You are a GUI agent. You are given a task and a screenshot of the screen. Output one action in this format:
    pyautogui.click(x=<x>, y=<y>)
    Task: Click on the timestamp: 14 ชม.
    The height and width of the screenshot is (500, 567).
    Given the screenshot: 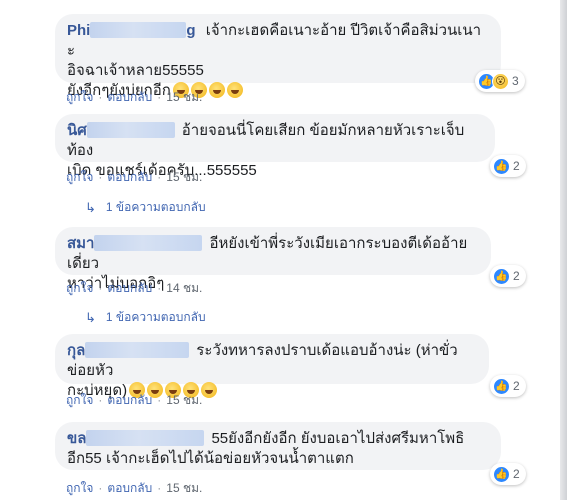 What is the action you would take?
    pyautogui.click(x=184, y=288)
    